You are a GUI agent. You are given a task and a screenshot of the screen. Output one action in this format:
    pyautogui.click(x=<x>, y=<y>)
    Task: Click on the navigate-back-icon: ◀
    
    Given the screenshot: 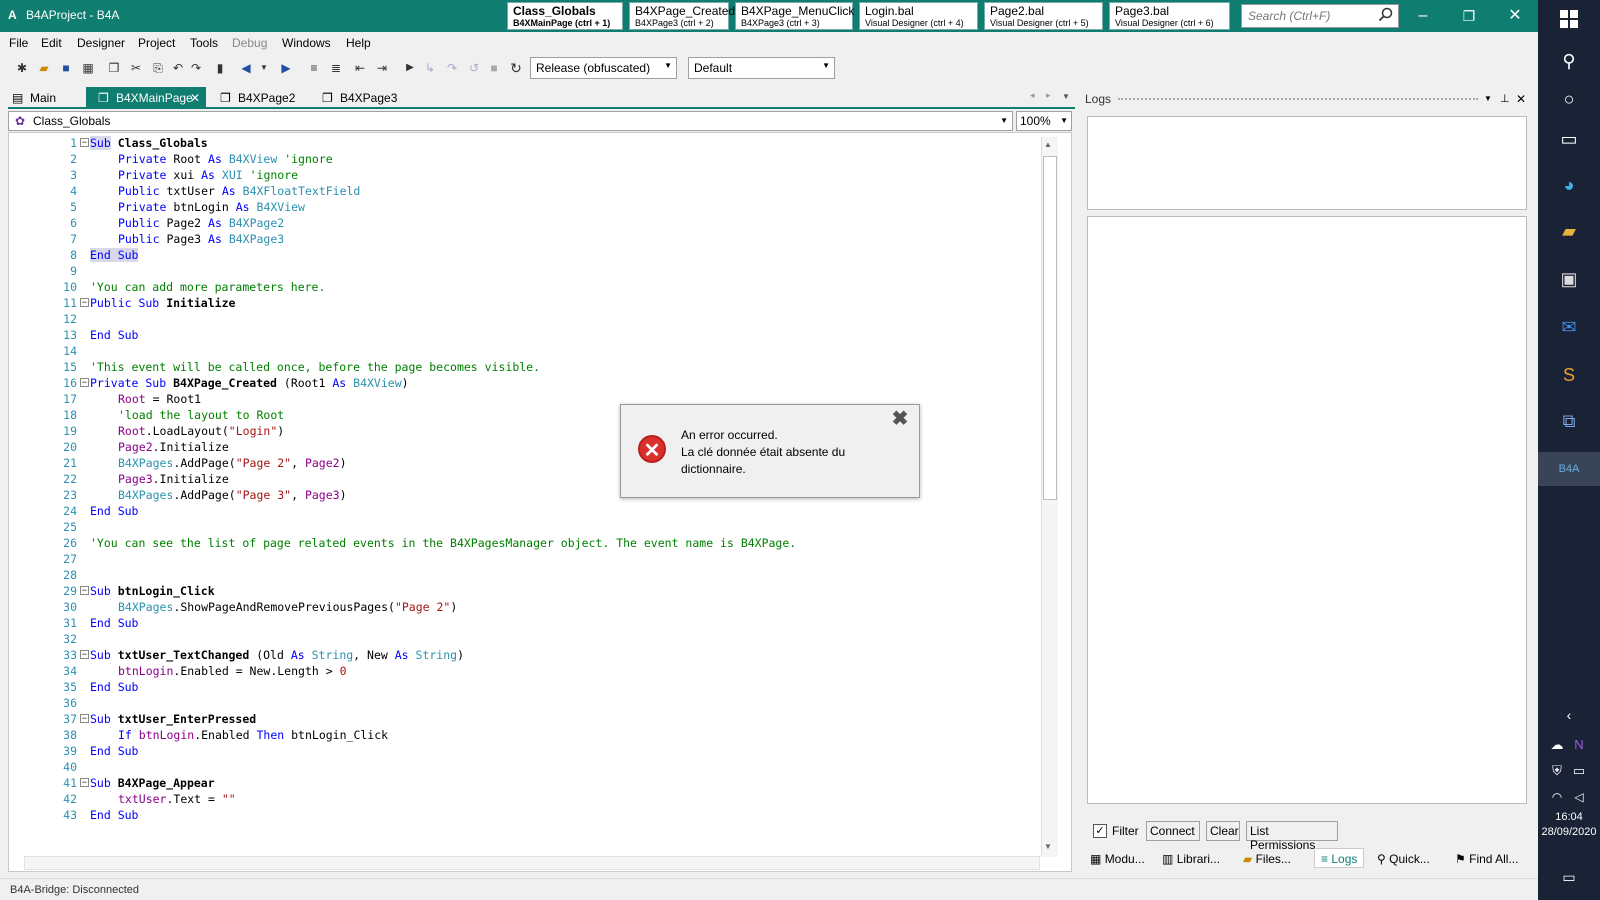 What is the action you would take?
    pyautogui.click(x=246, y=68)
    